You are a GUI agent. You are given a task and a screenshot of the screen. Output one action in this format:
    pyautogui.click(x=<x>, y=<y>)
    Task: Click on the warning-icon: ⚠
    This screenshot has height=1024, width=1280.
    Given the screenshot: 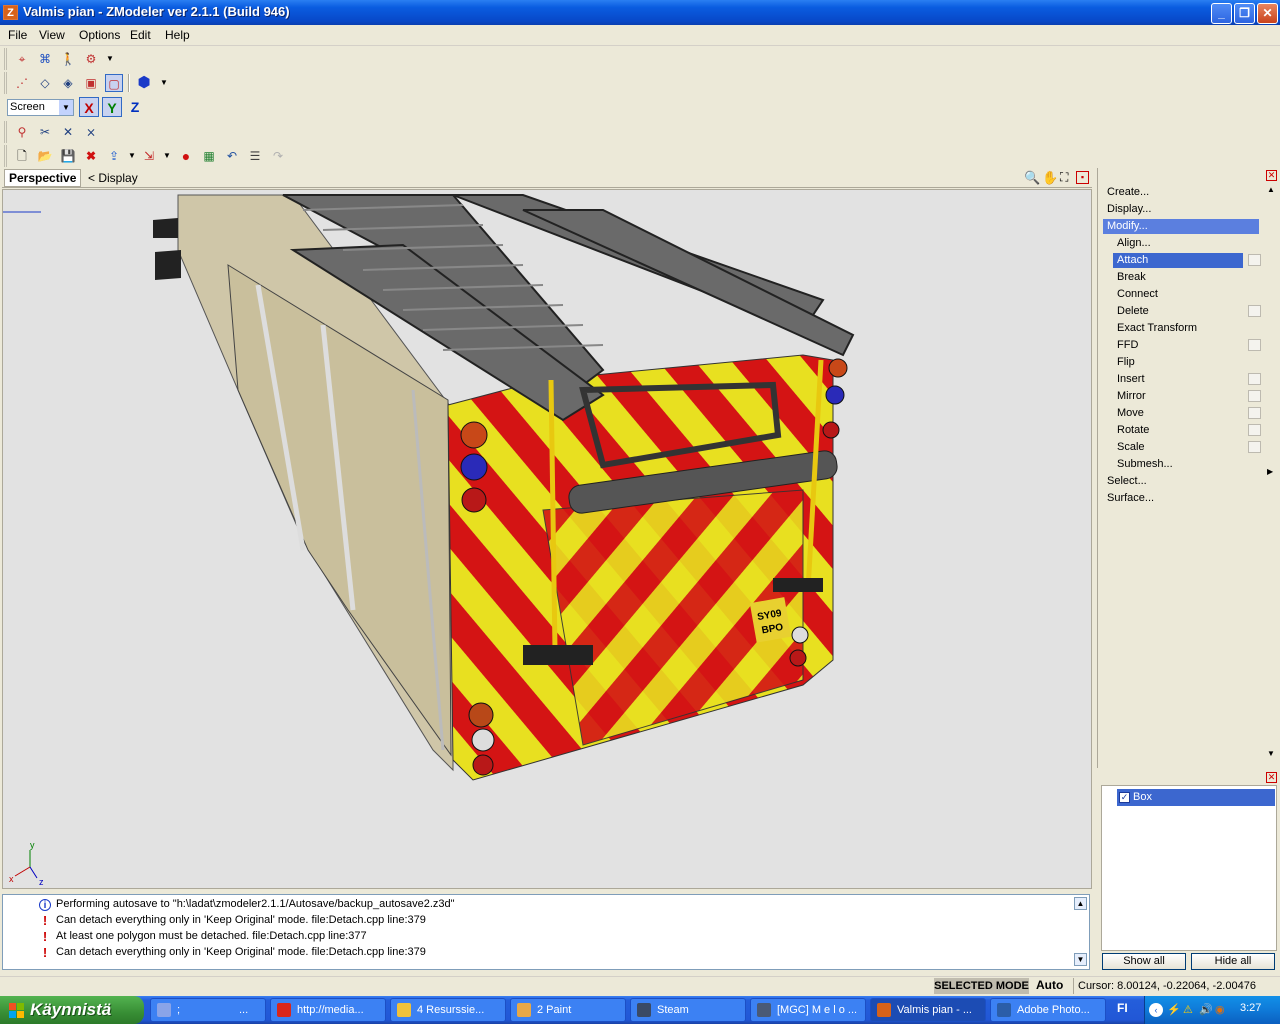 What is the action you would take?
    pyautogui.click(x=1188, y=1009)
    